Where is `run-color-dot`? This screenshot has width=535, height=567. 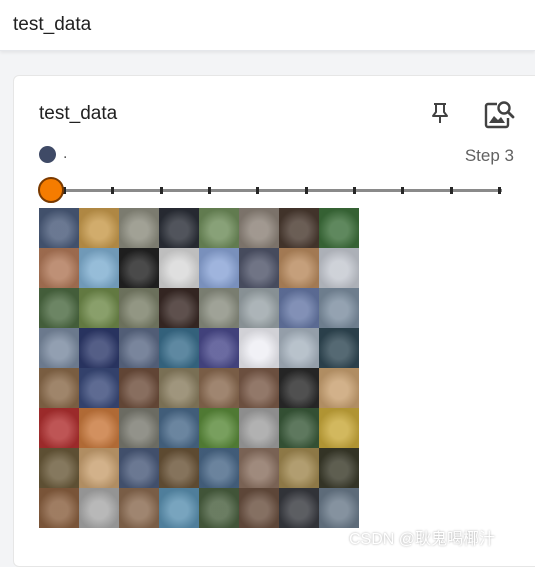
run-color-dot is located at coordinates (47, 154).